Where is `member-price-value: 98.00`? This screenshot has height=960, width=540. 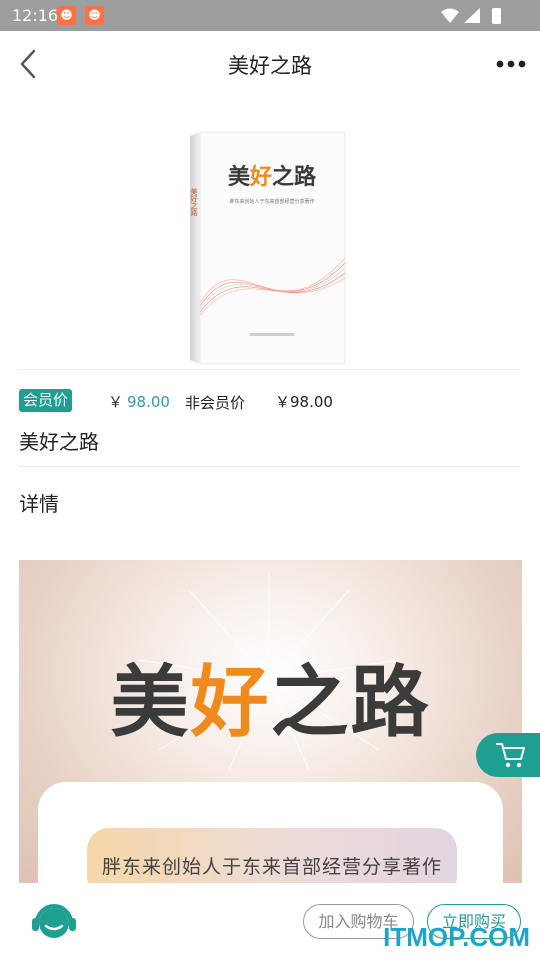
member-price-value: 98.00 is located at coordinates (148, 402).